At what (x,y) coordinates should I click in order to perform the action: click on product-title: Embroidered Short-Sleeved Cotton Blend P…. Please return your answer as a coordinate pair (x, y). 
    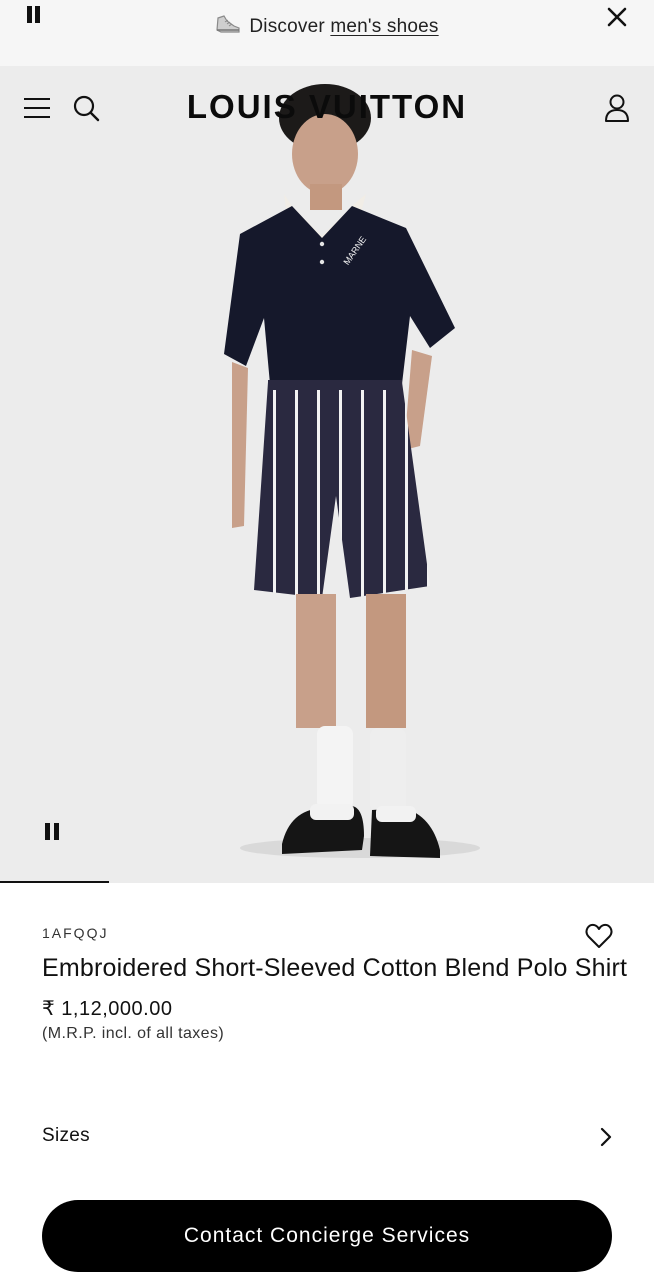
    Looking at the image, I should click on (335, 968).